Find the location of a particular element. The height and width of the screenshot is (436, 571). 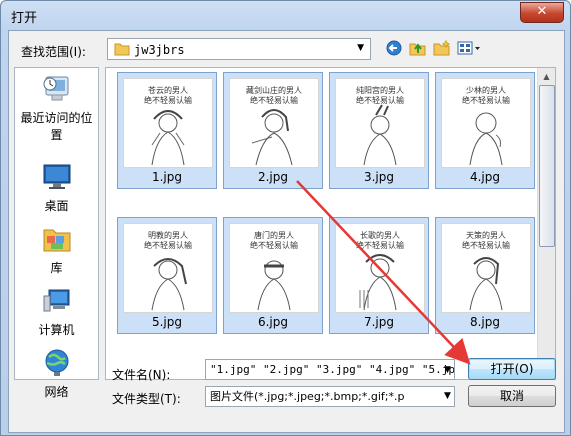

file-item: 少林的男人 绝不轻易认输 4.jpg is located at coordinates (485, 130).